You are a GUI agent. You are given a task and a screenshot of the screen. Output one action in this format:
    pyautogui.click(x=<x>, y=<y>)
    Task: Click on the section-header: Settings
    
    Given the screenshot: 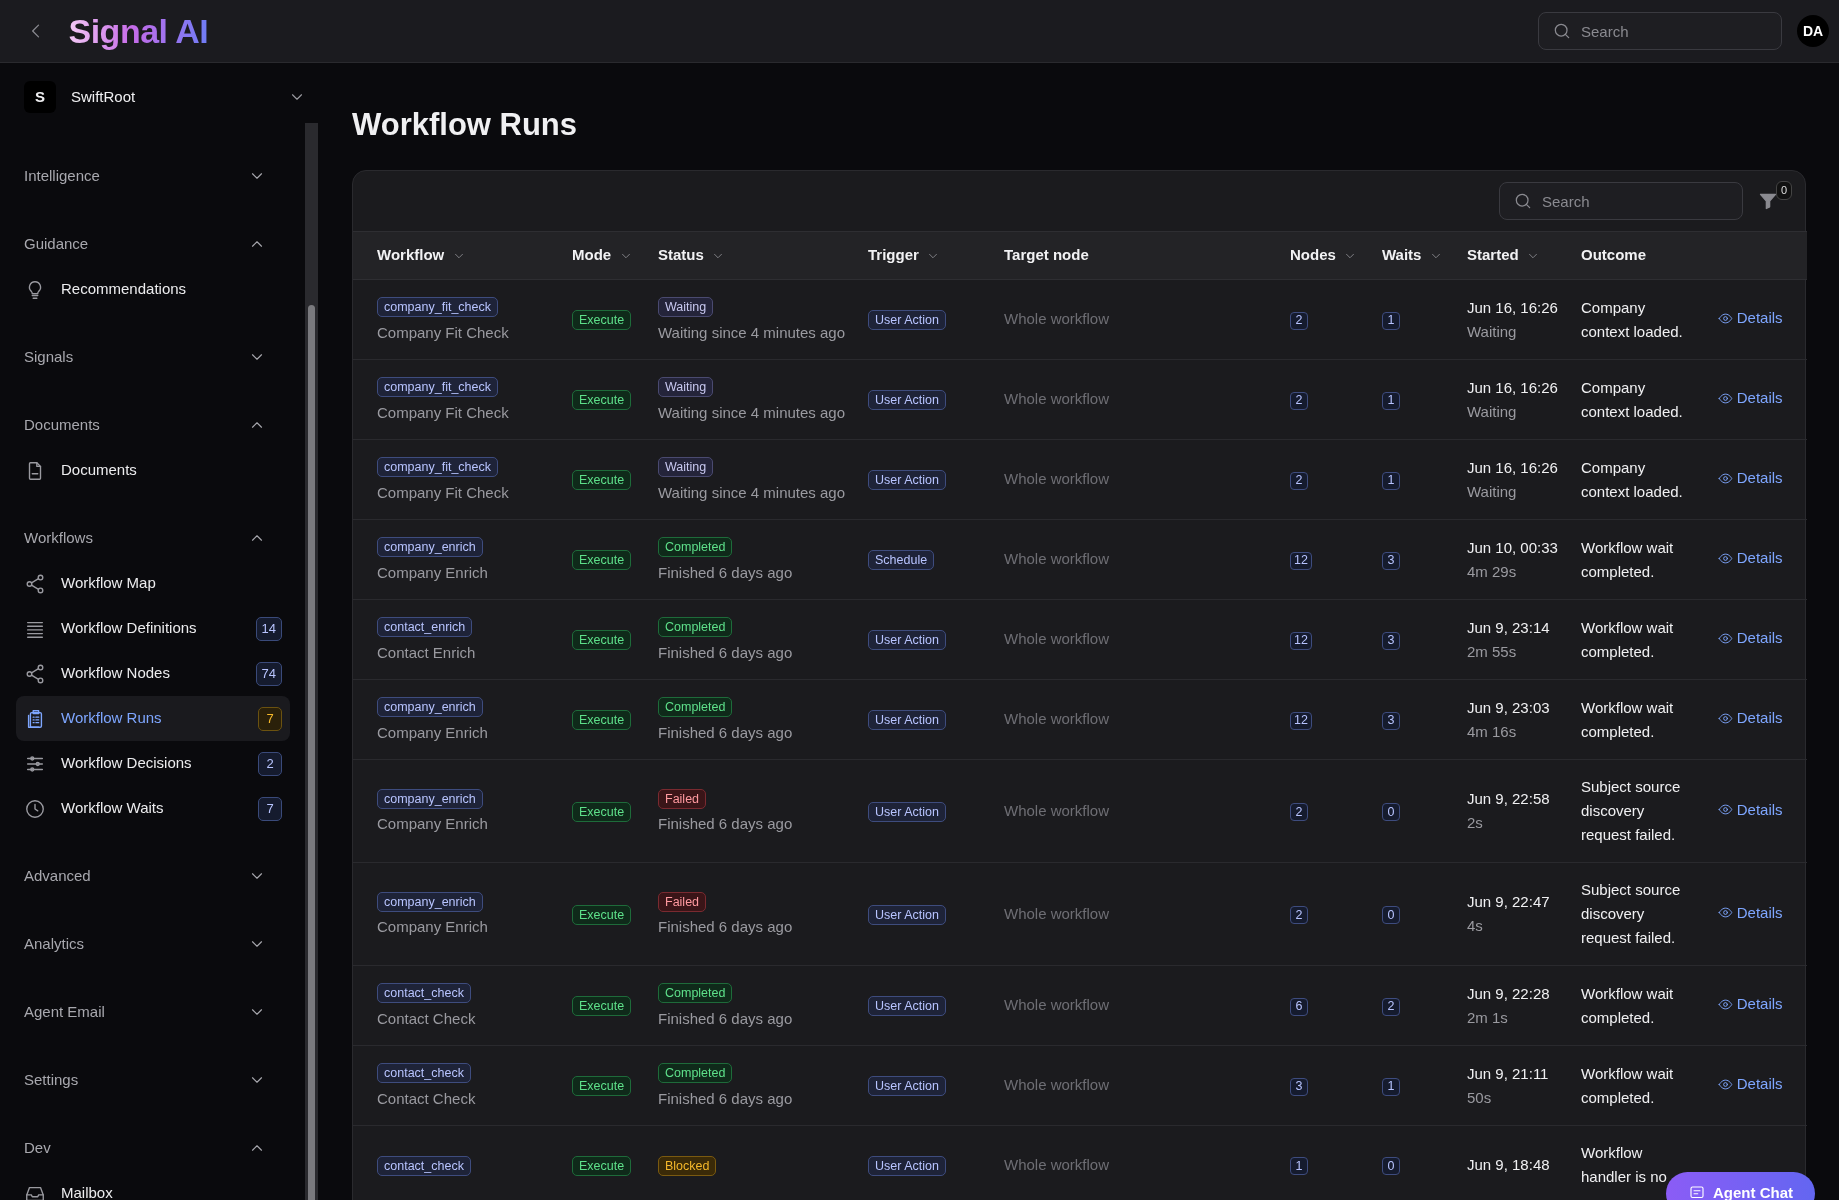 What is the action you would take?
    pyautogui.click(x=145, y=1080)
    